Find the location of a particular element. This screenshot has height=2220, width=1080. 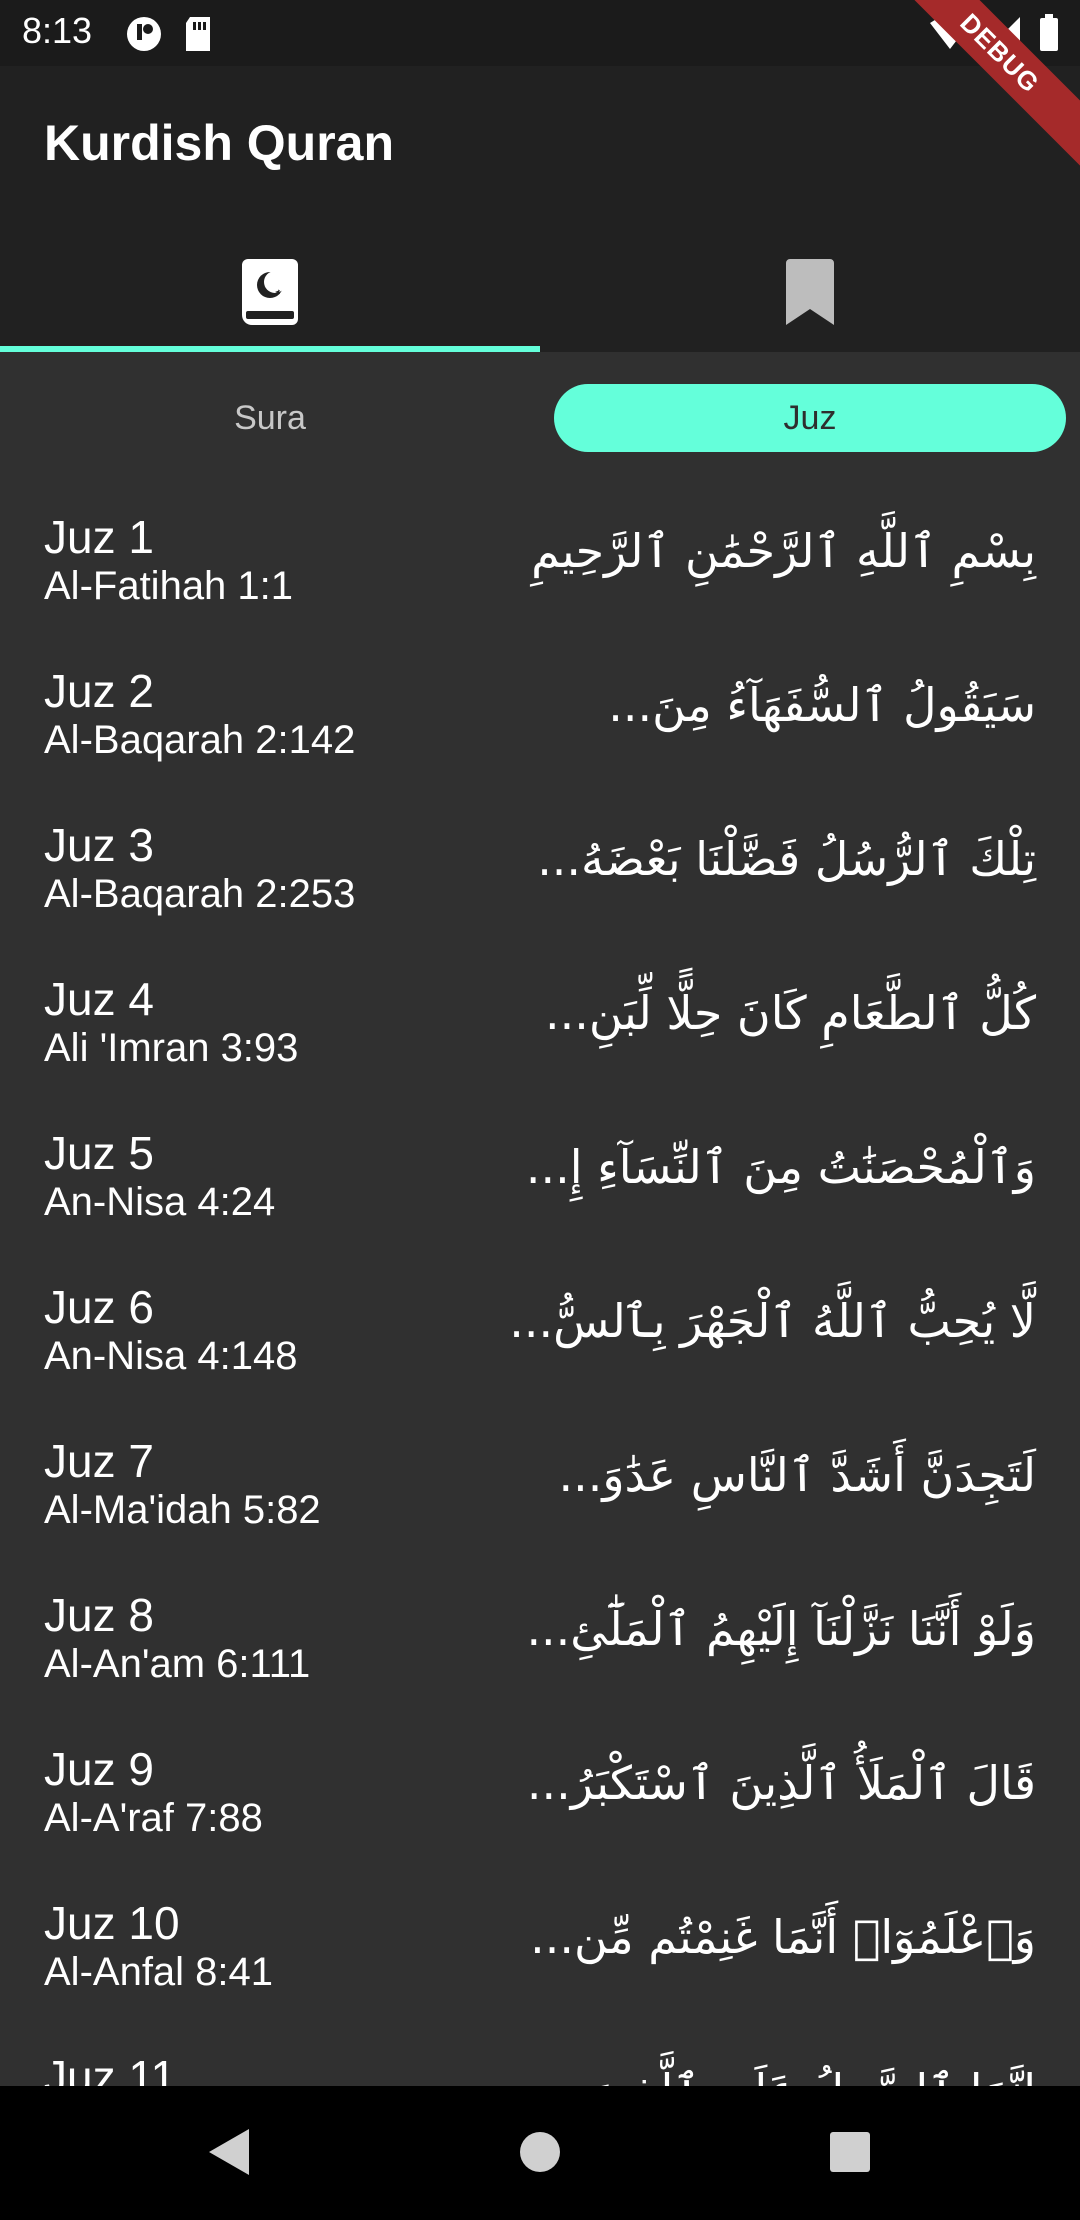

status-time: 8:13 is located at coordinates (57, 30).